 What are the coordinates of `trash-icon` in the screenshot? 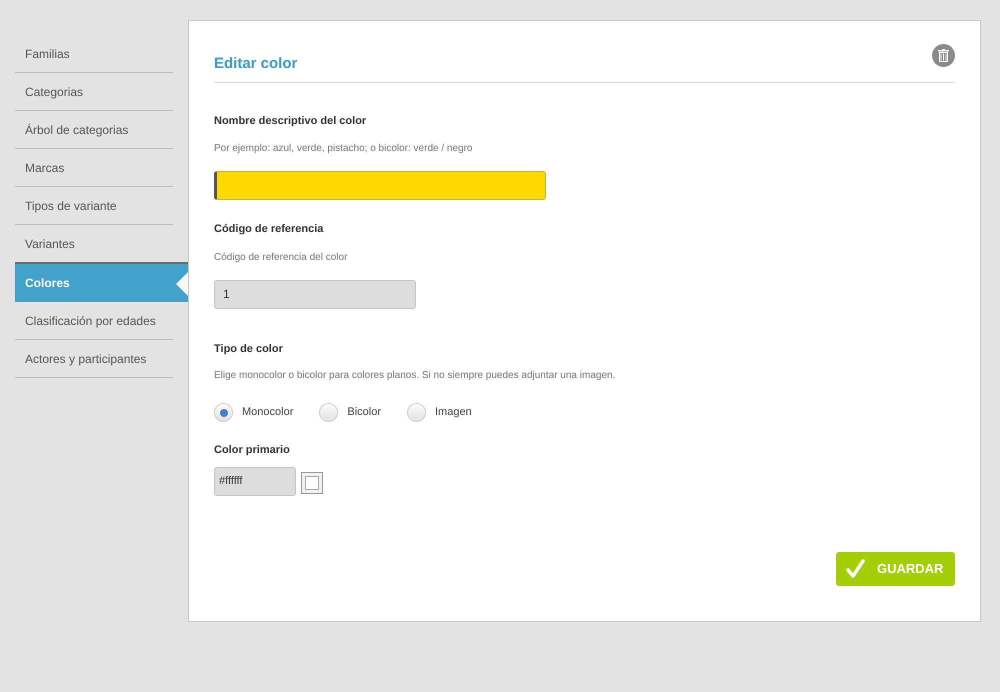 It's located at (943, 55).